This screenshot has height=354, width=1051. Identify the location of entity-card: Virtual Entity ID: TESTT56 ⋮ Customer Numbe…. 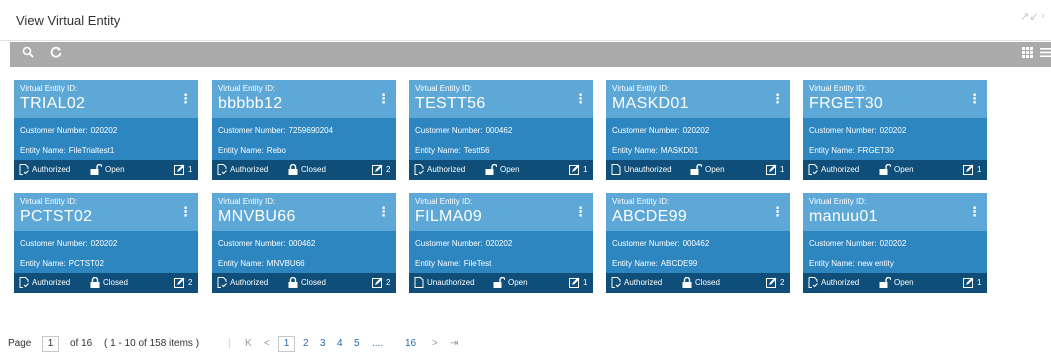
(501, 130).